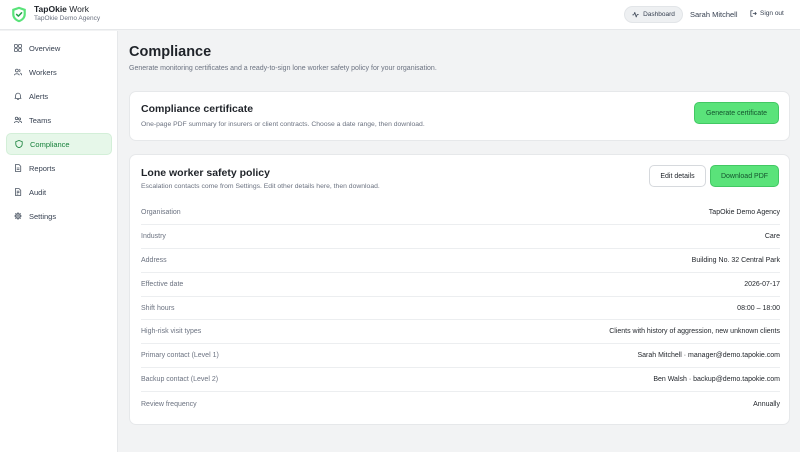 Image resolution: width=800 pixels, height=452 pixels. I want to click on sidebar-item-compliance: Compliance, so click(59, 144).